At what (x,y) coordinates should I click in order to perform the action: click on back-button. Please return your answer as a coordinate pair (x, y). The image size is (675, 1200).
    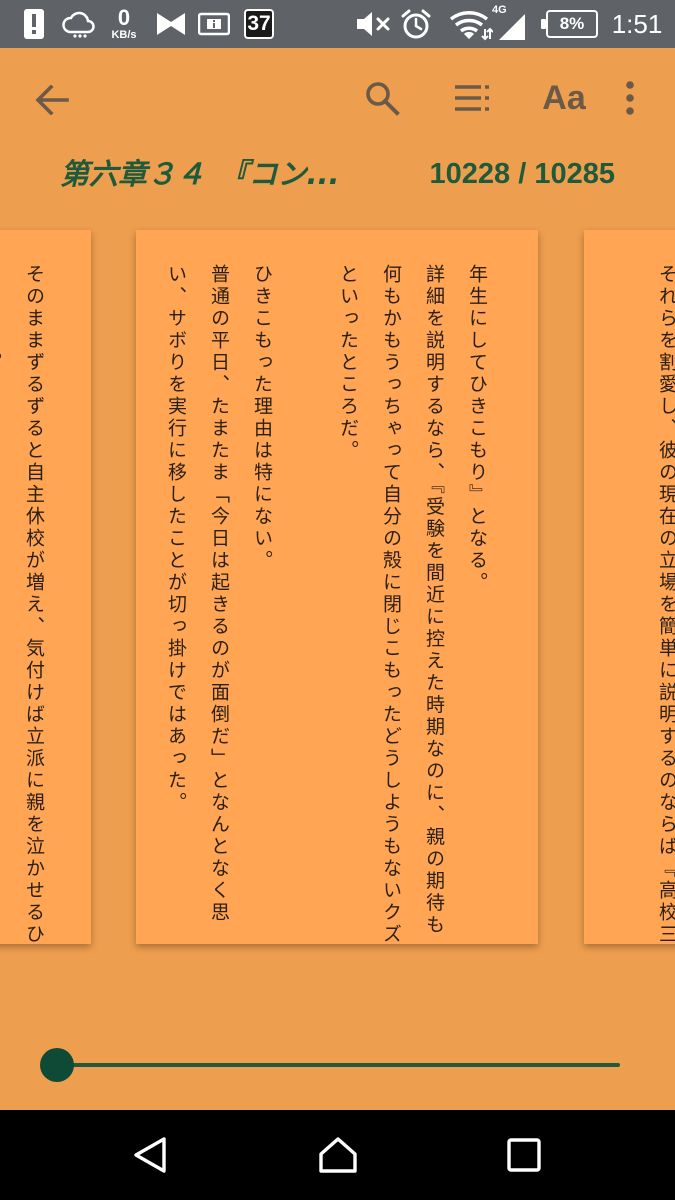
    Looking at the image, I should click on (52, 100).